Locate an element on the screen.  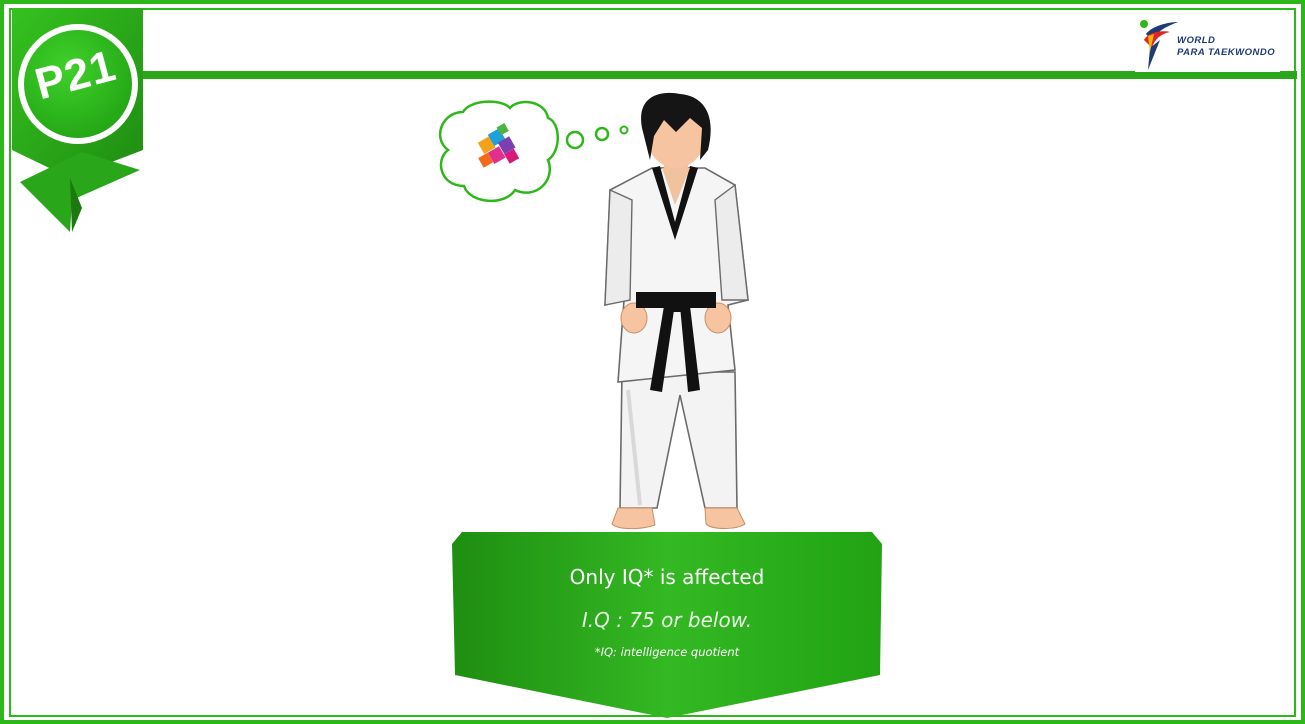
banner-title: Only IQ* is affected is located at coordinates (667, 577).